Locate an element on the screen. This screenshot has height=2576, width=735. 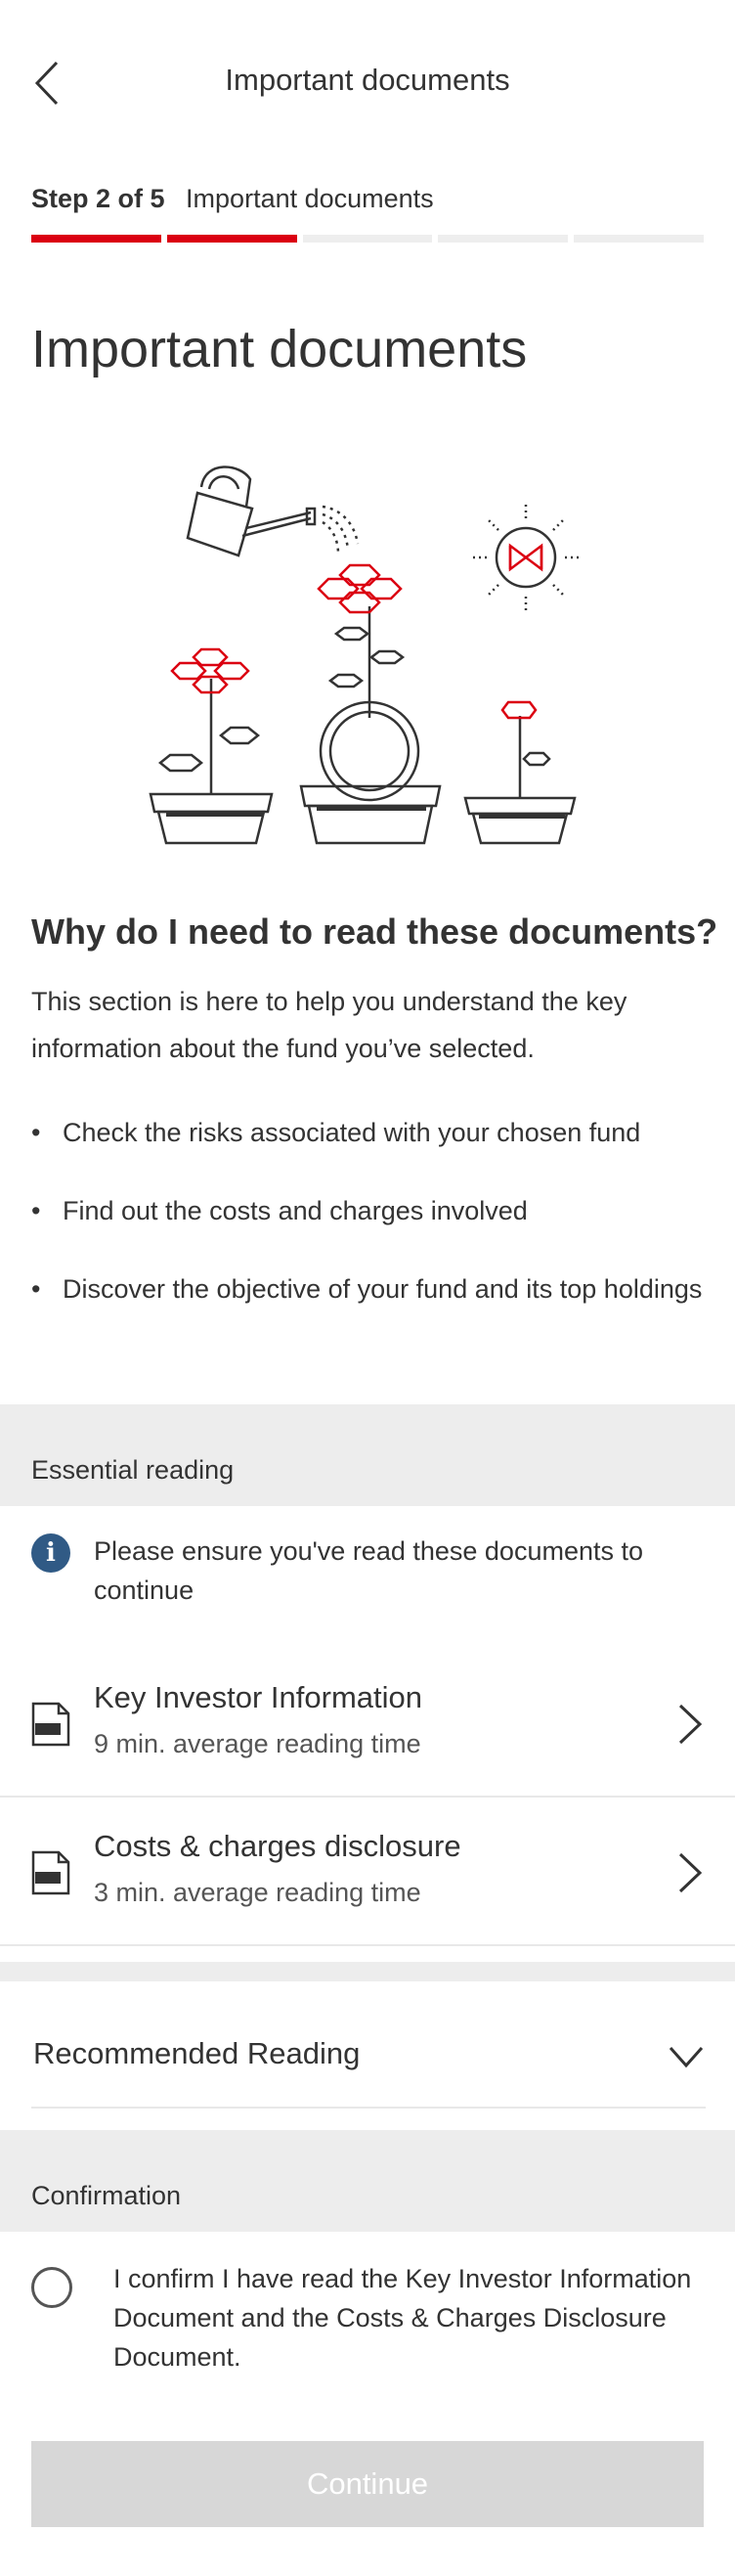
essential-reading-header: Essential reading is located at coordinates (367, 1455).